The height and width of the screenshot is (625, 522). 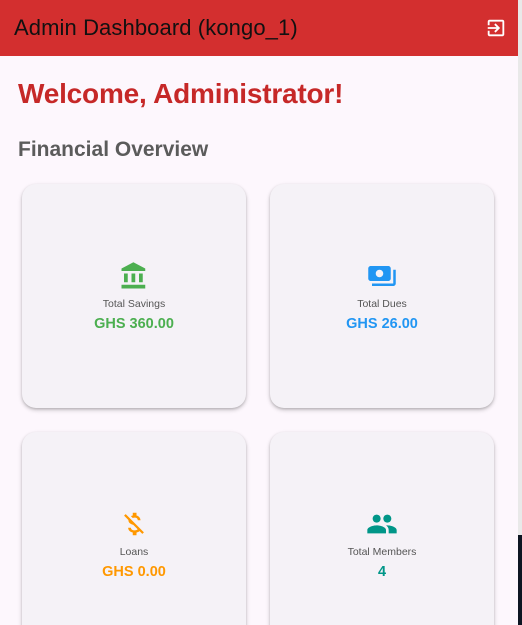 I want to click on bank-icon, so click(x=134, y=276).